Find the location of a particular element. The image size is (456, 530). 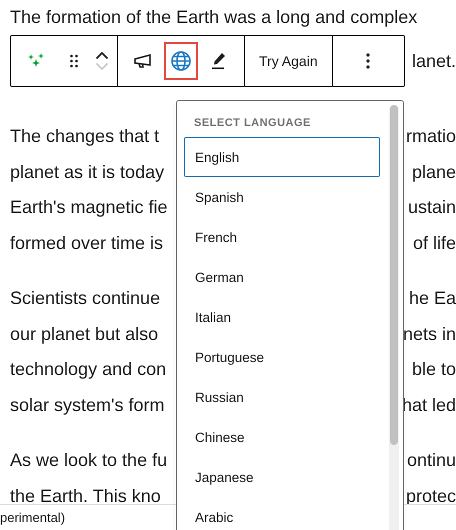

language-option: Japanese is located at coordinates (282, 477).